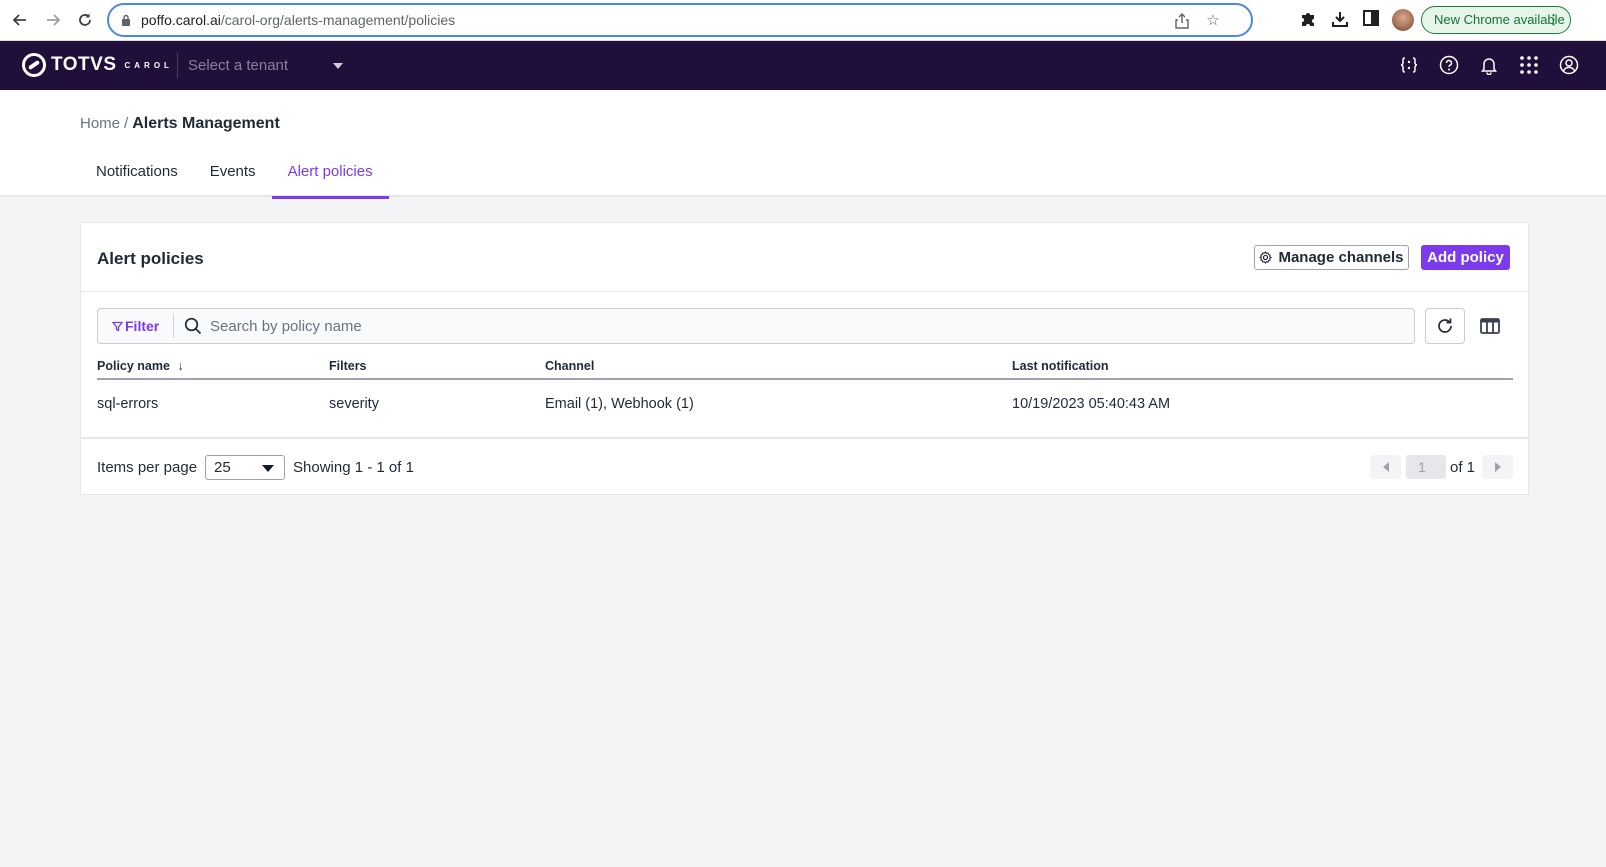  Describe the element at coordinates (140, 366) in the screenshot. I see `column-header-policy-name: Policy name ↓` at that location.